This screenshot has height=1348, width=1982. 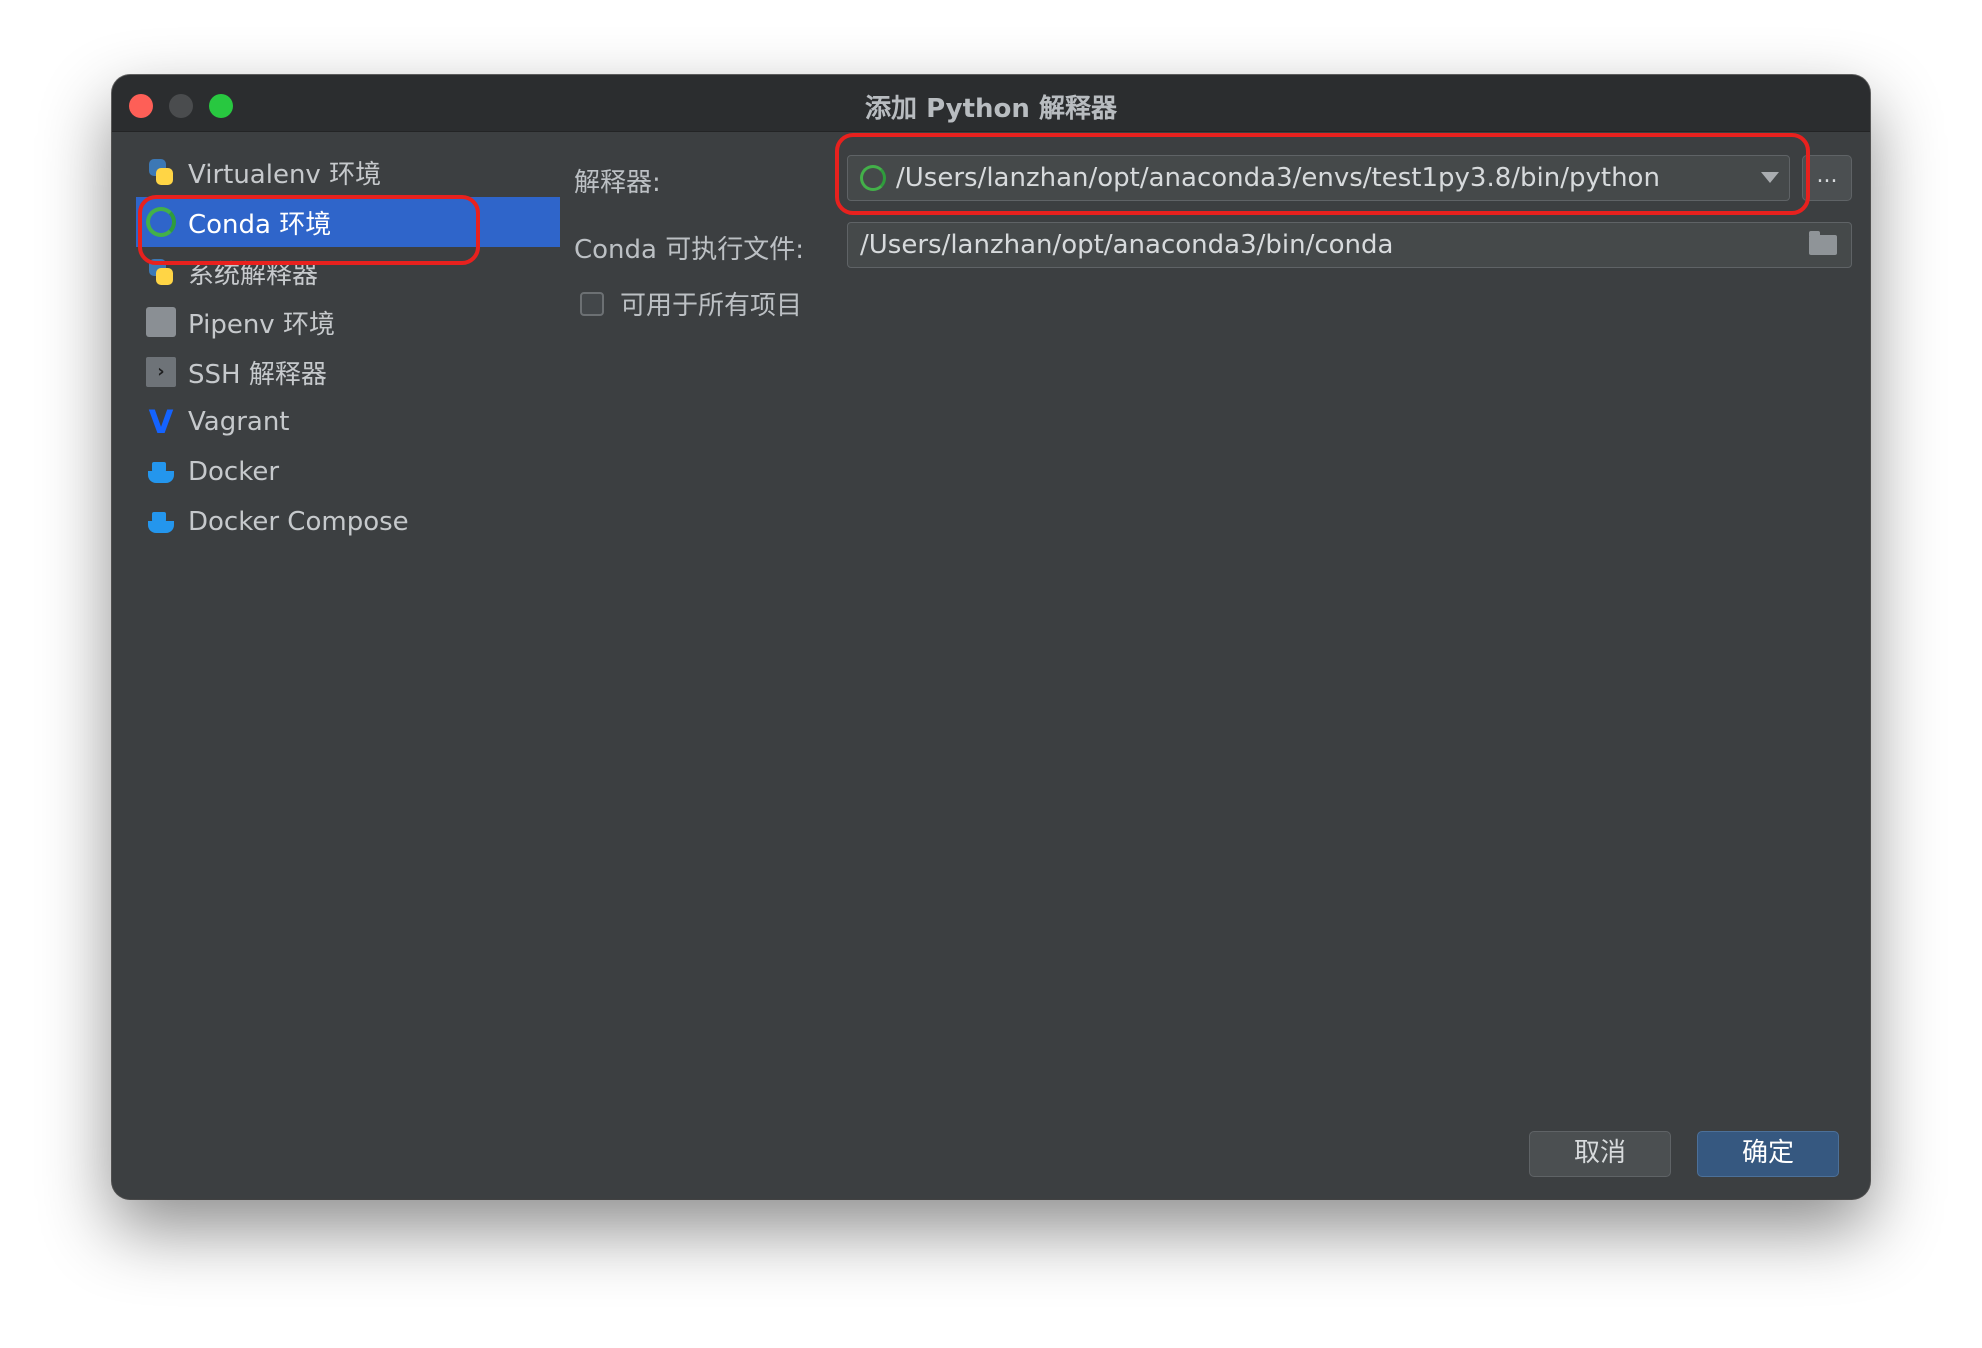 I want to click on title-bar: 添加 Python 解释器, so click(x=991, y=103).